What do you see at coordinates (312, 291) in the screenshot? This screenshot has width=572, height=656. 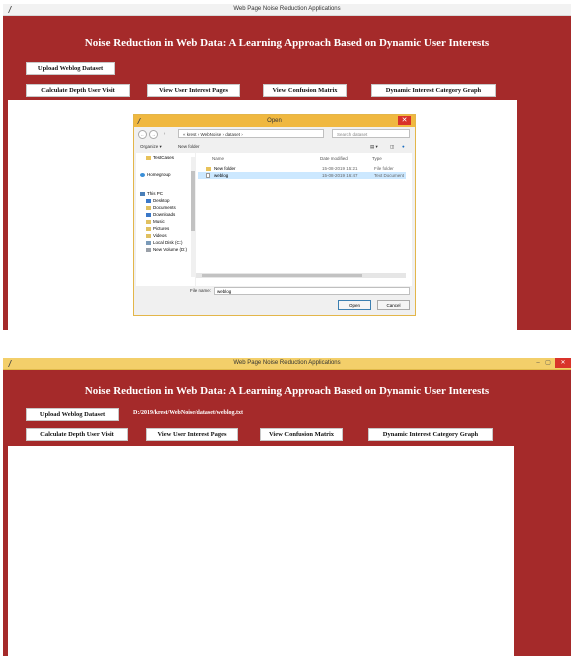 I see `file-name-input: weblog` at bounding box center [312, 291].